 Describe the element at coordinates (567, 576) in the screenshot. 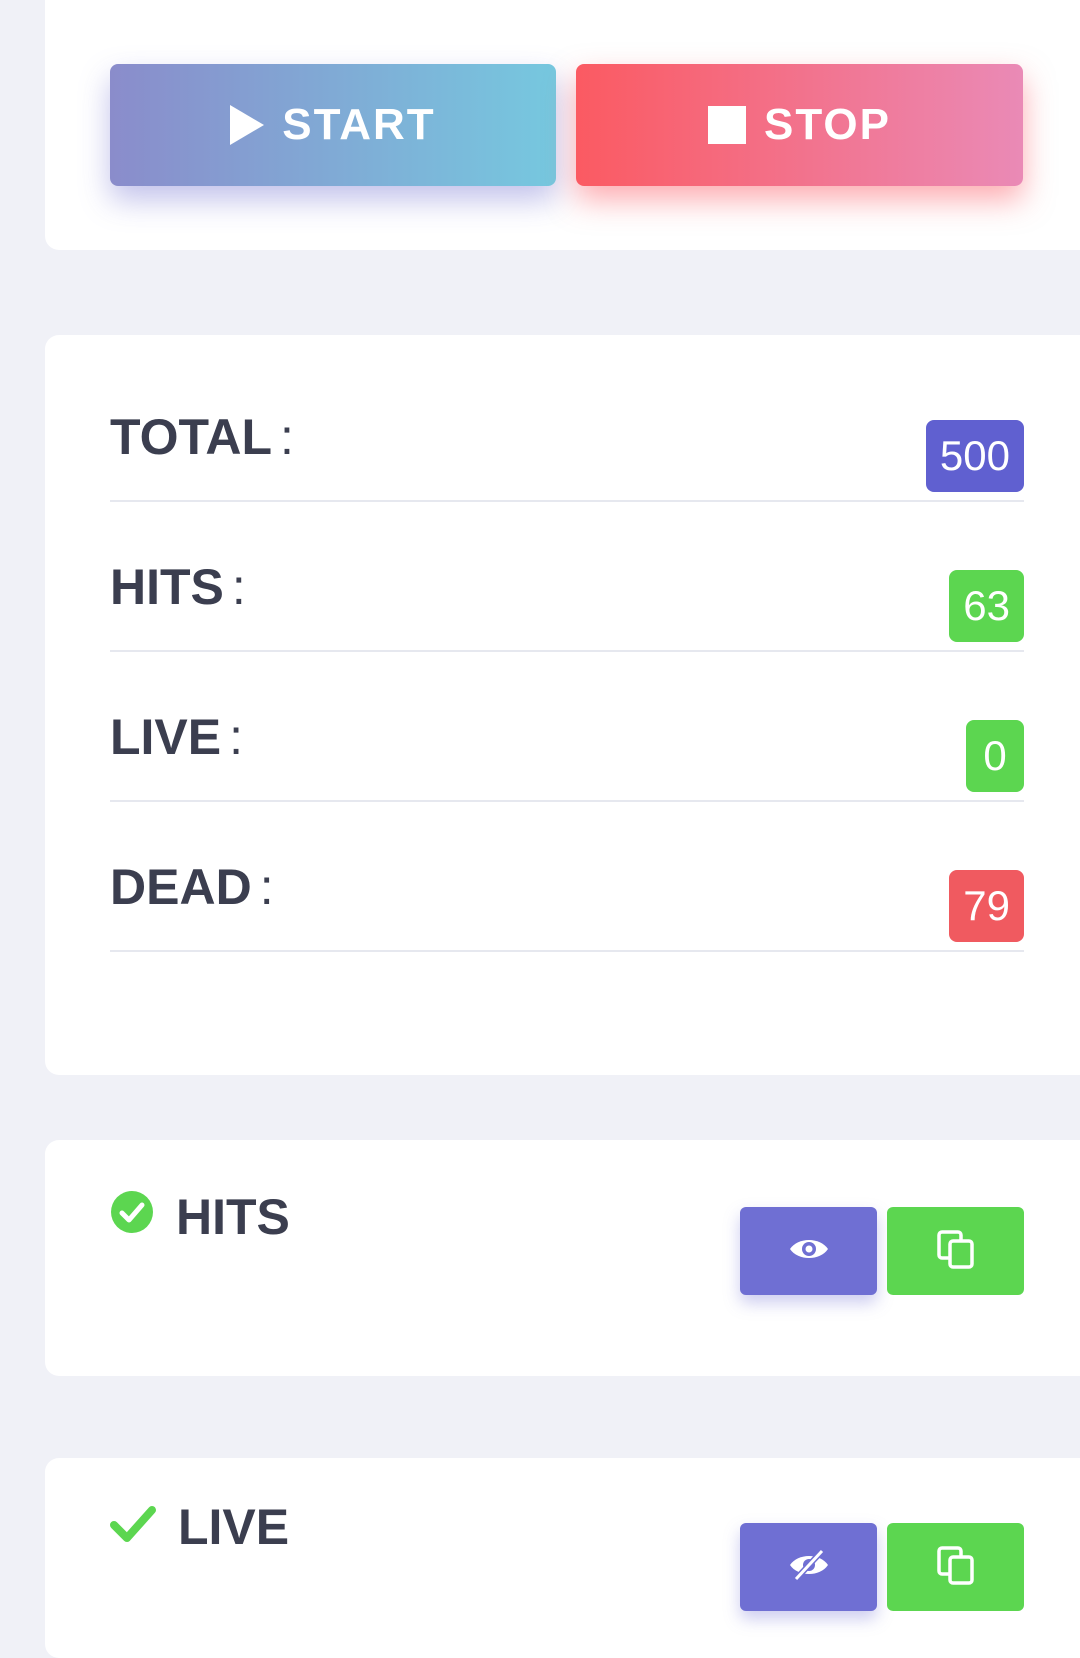

I see `stat-row-hits: HITS: 63` at that location.